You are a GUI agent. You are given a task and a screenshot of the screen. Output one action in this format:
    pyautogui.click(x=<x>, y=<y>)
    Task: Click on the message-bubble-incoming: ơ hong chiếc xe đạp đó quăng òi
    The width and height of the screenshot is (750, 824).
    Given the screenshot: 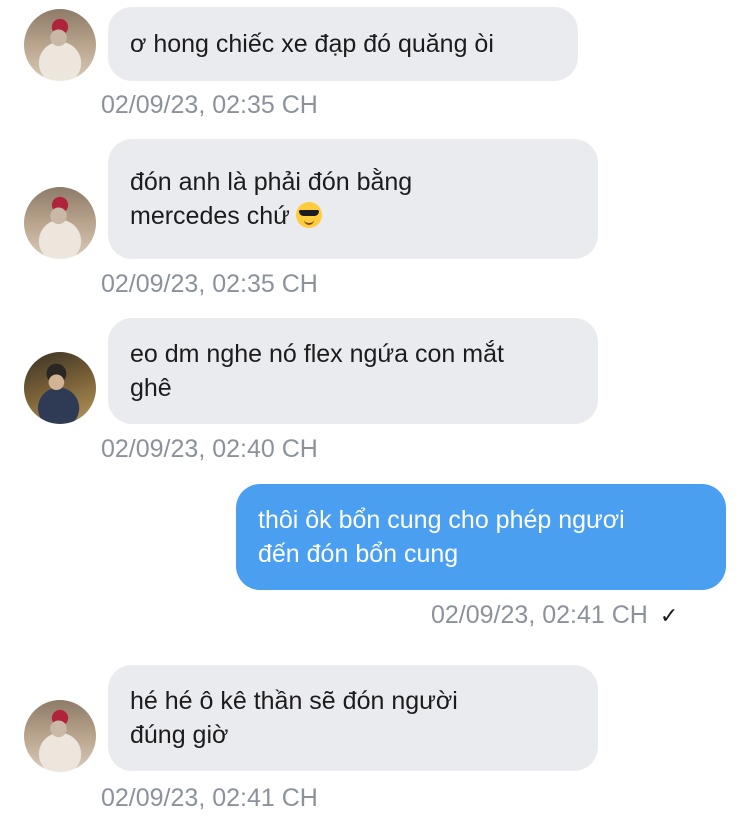 What is the action you would take?
    pyautogui.click(x=343, y=44)
    